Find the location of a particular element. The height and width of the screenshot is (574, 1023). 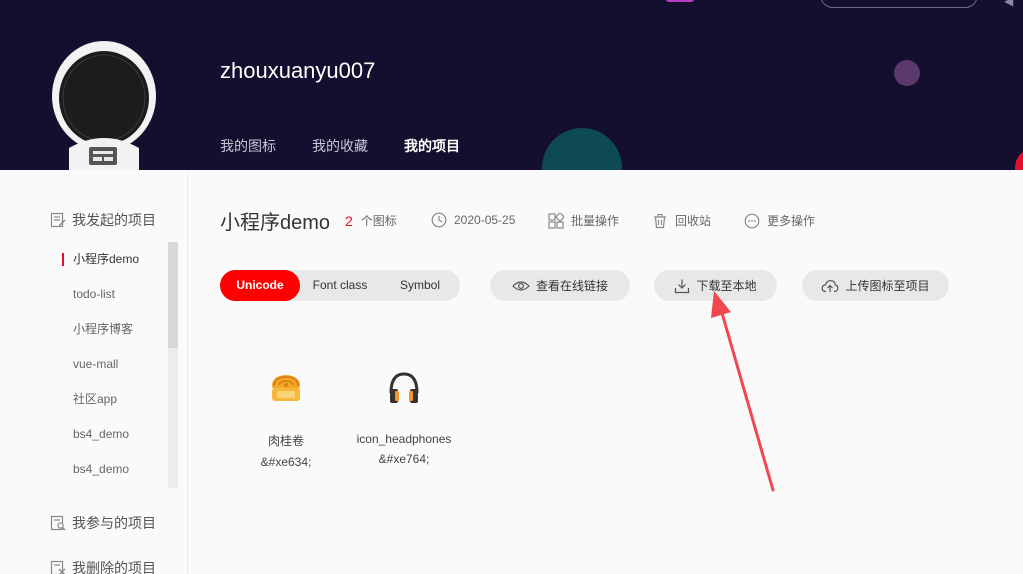

icon-count: 2 个图标 is located at coordinates (371, 220).